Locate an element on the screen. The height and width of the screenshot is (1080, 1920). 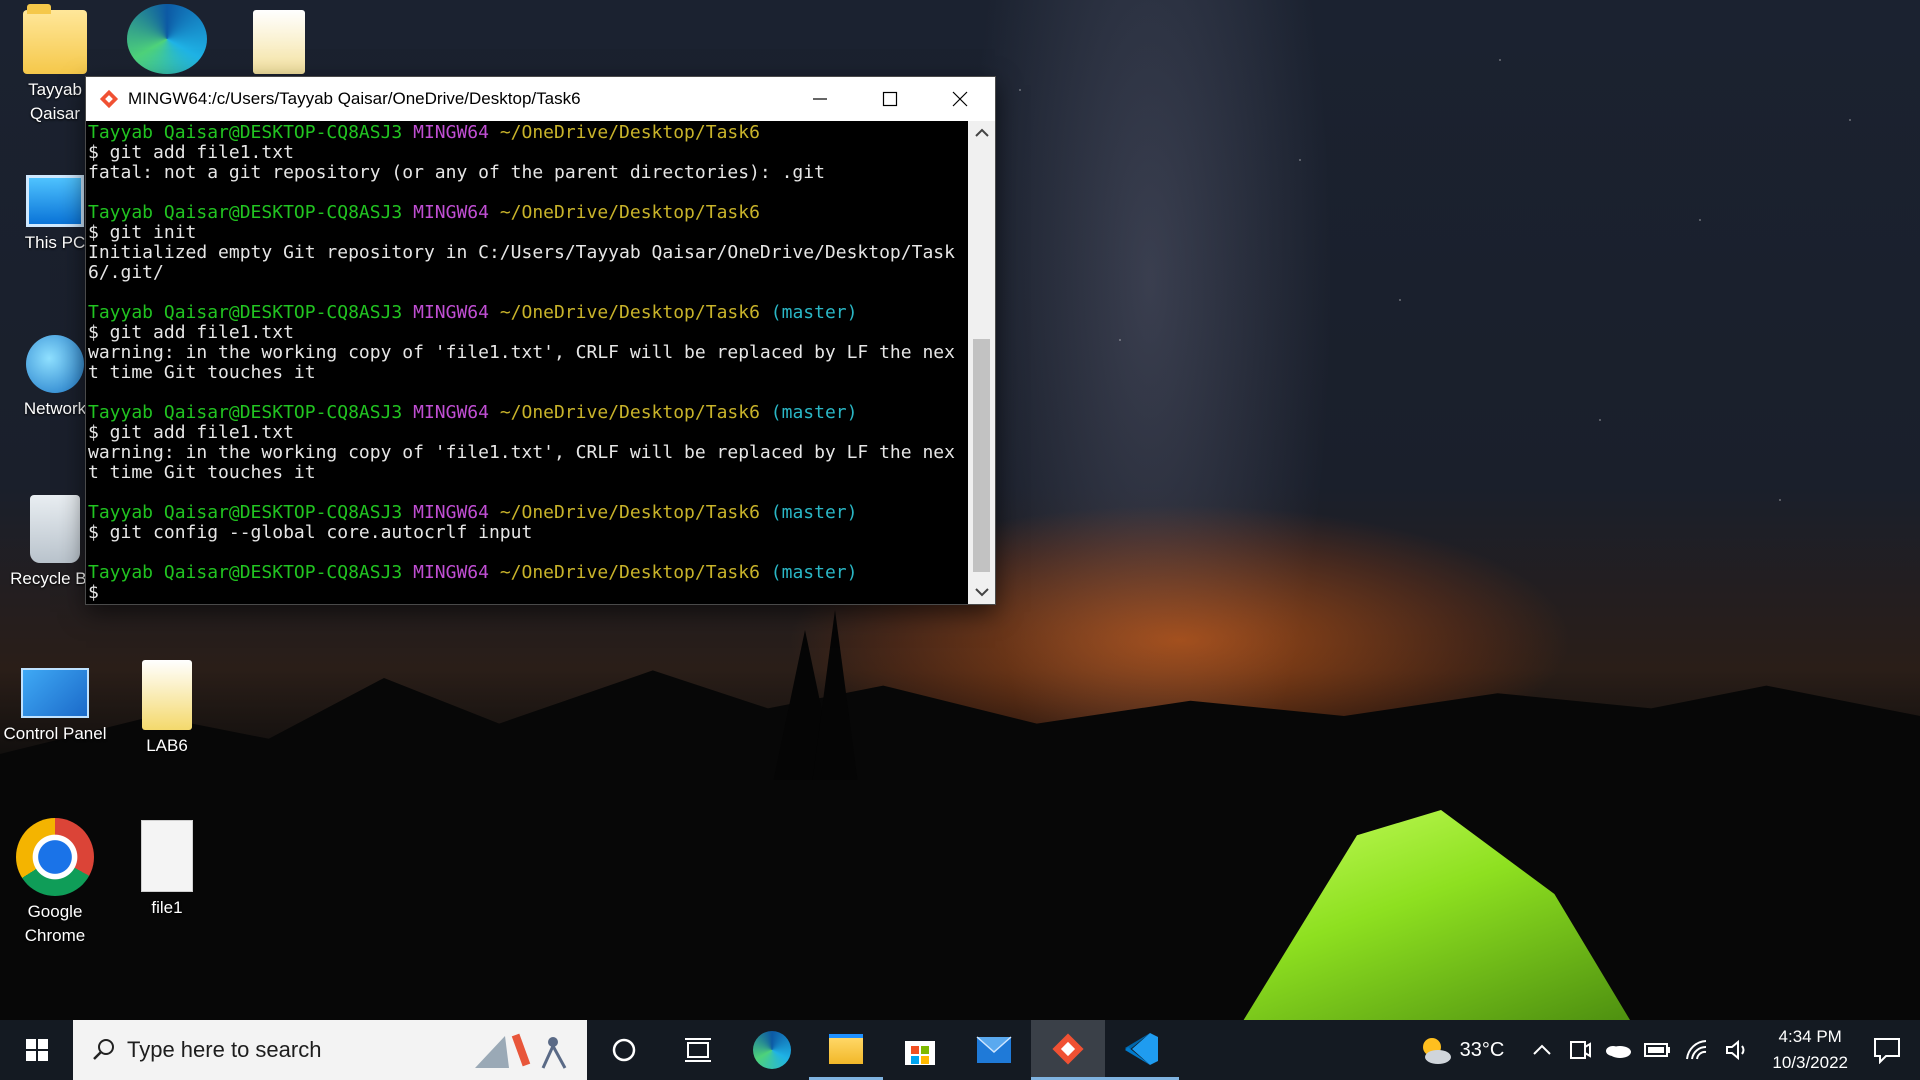
user-folder-icon is located at coordinates (55, 39).